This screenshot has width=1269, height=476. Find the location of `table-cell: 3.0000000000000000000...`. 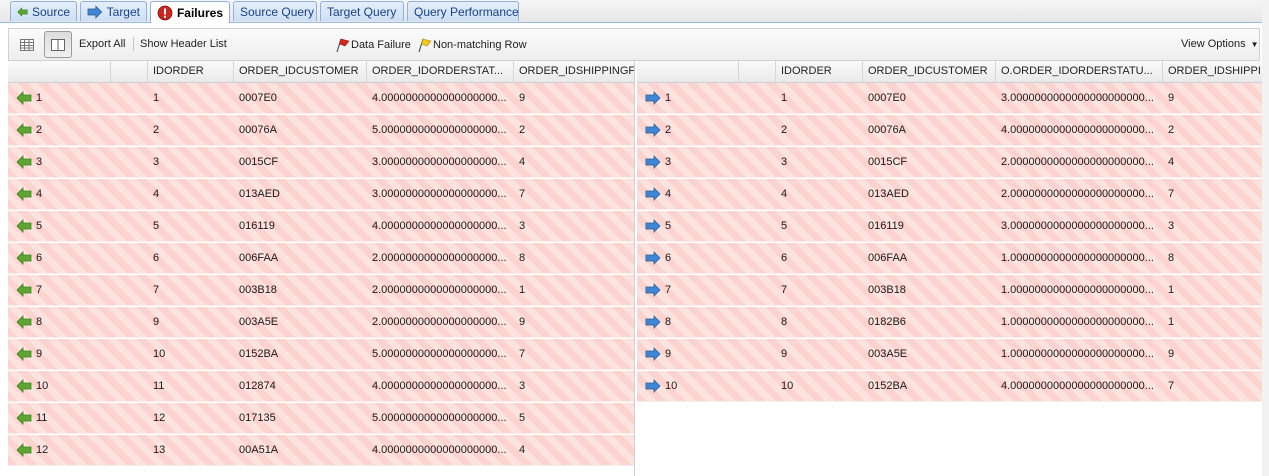

table-cell: 3.0000000000000000000... is located at coordinates (439, 194).